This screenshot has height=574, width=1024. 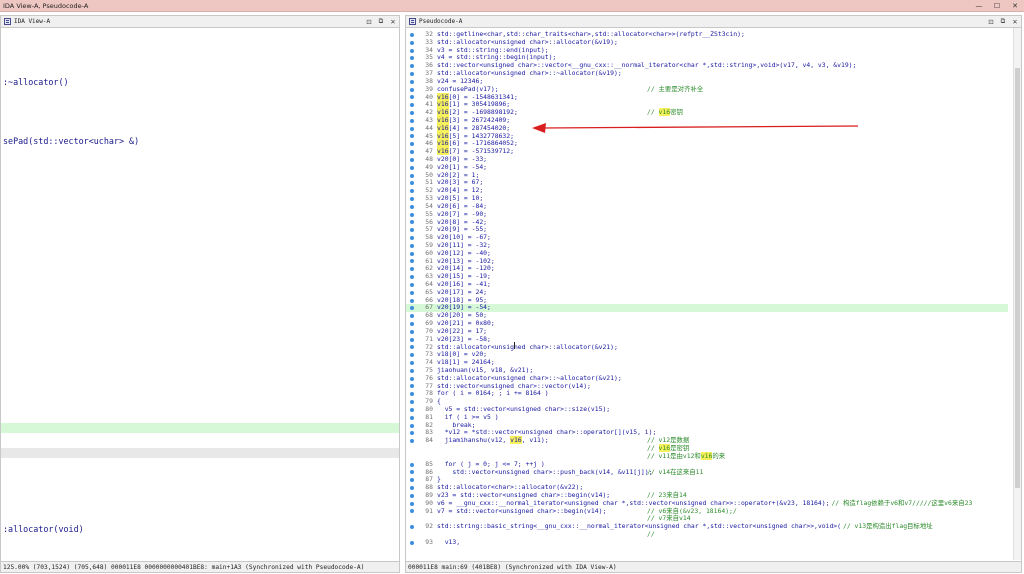 What do you see at coordinates (707, 292) in the screenshot?
I see `code-line: 65 v20[17] = 24;` at bounding box center [707, 292].